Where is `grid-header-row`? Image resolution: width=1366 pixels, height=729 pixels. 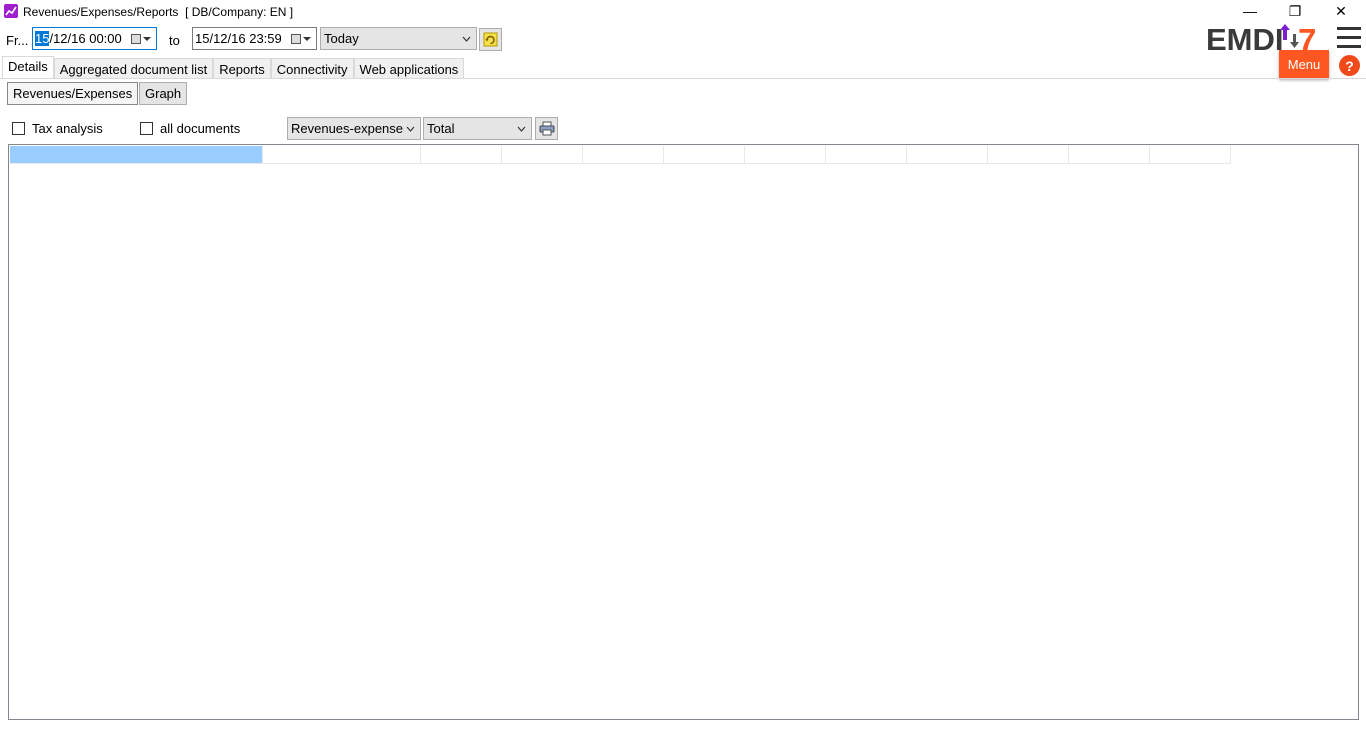 grid-header-row is located at coordinates (620, 155).